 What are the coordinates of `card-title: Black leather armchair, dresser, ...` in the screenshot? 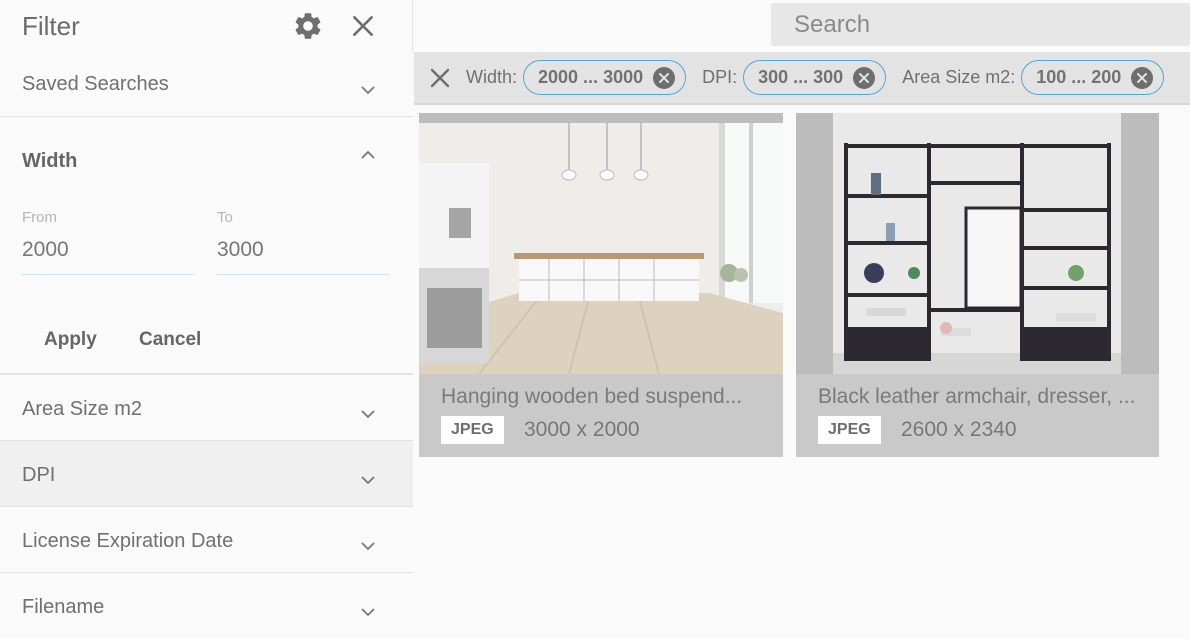 It's located at (977, 396).